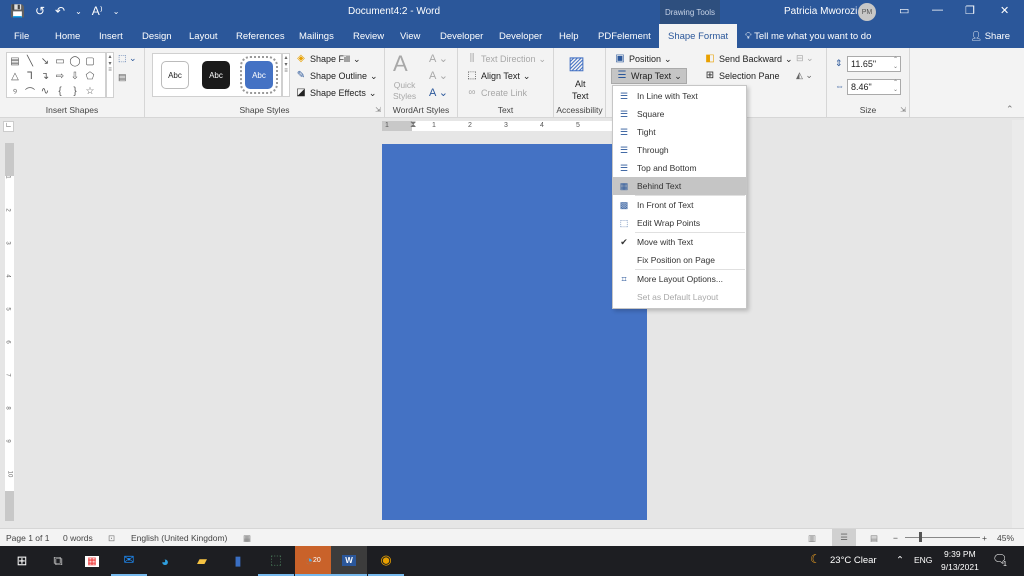 This screenshot has width=1024, height=576. Describe the element at coordinates (920, 537) in the screenshot. I see `zoom-slider-thumb` at that location.